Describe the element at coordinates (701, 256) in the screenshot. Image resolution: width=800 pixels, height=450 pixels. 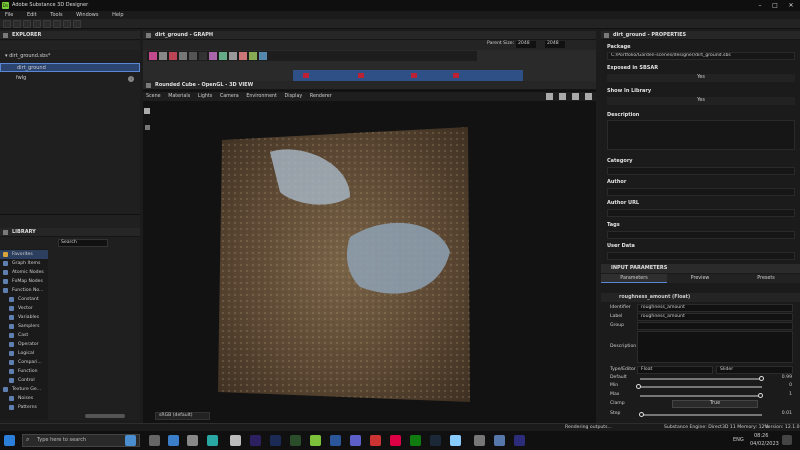
I see `user-data-field` at that location.